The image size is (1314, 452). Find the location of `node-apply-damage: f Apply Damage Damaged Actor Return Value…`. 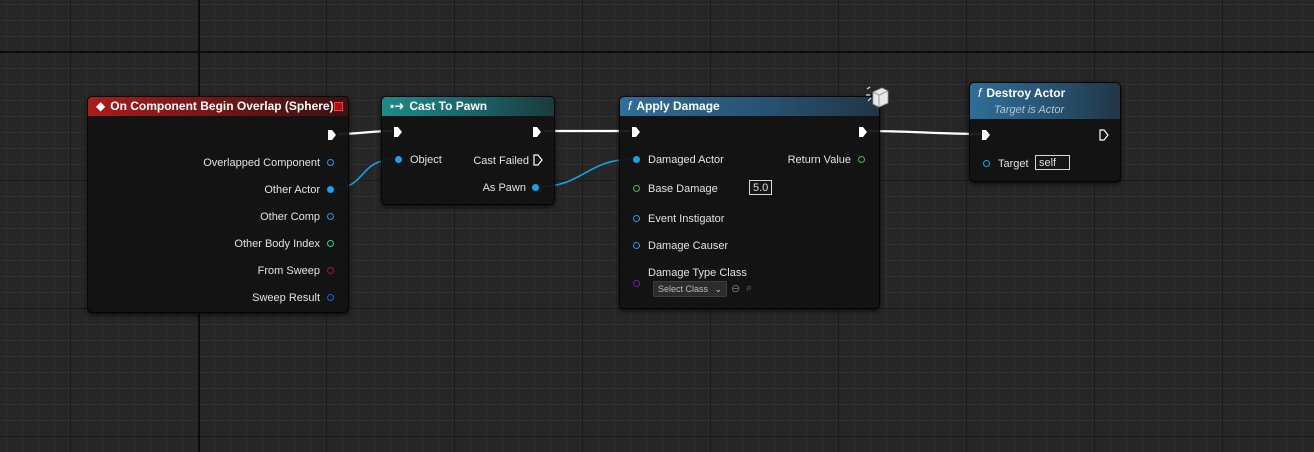

node-apply-damage: f Apply Damage Damaged Actor Return Value… is located at coordinates (749, 202).